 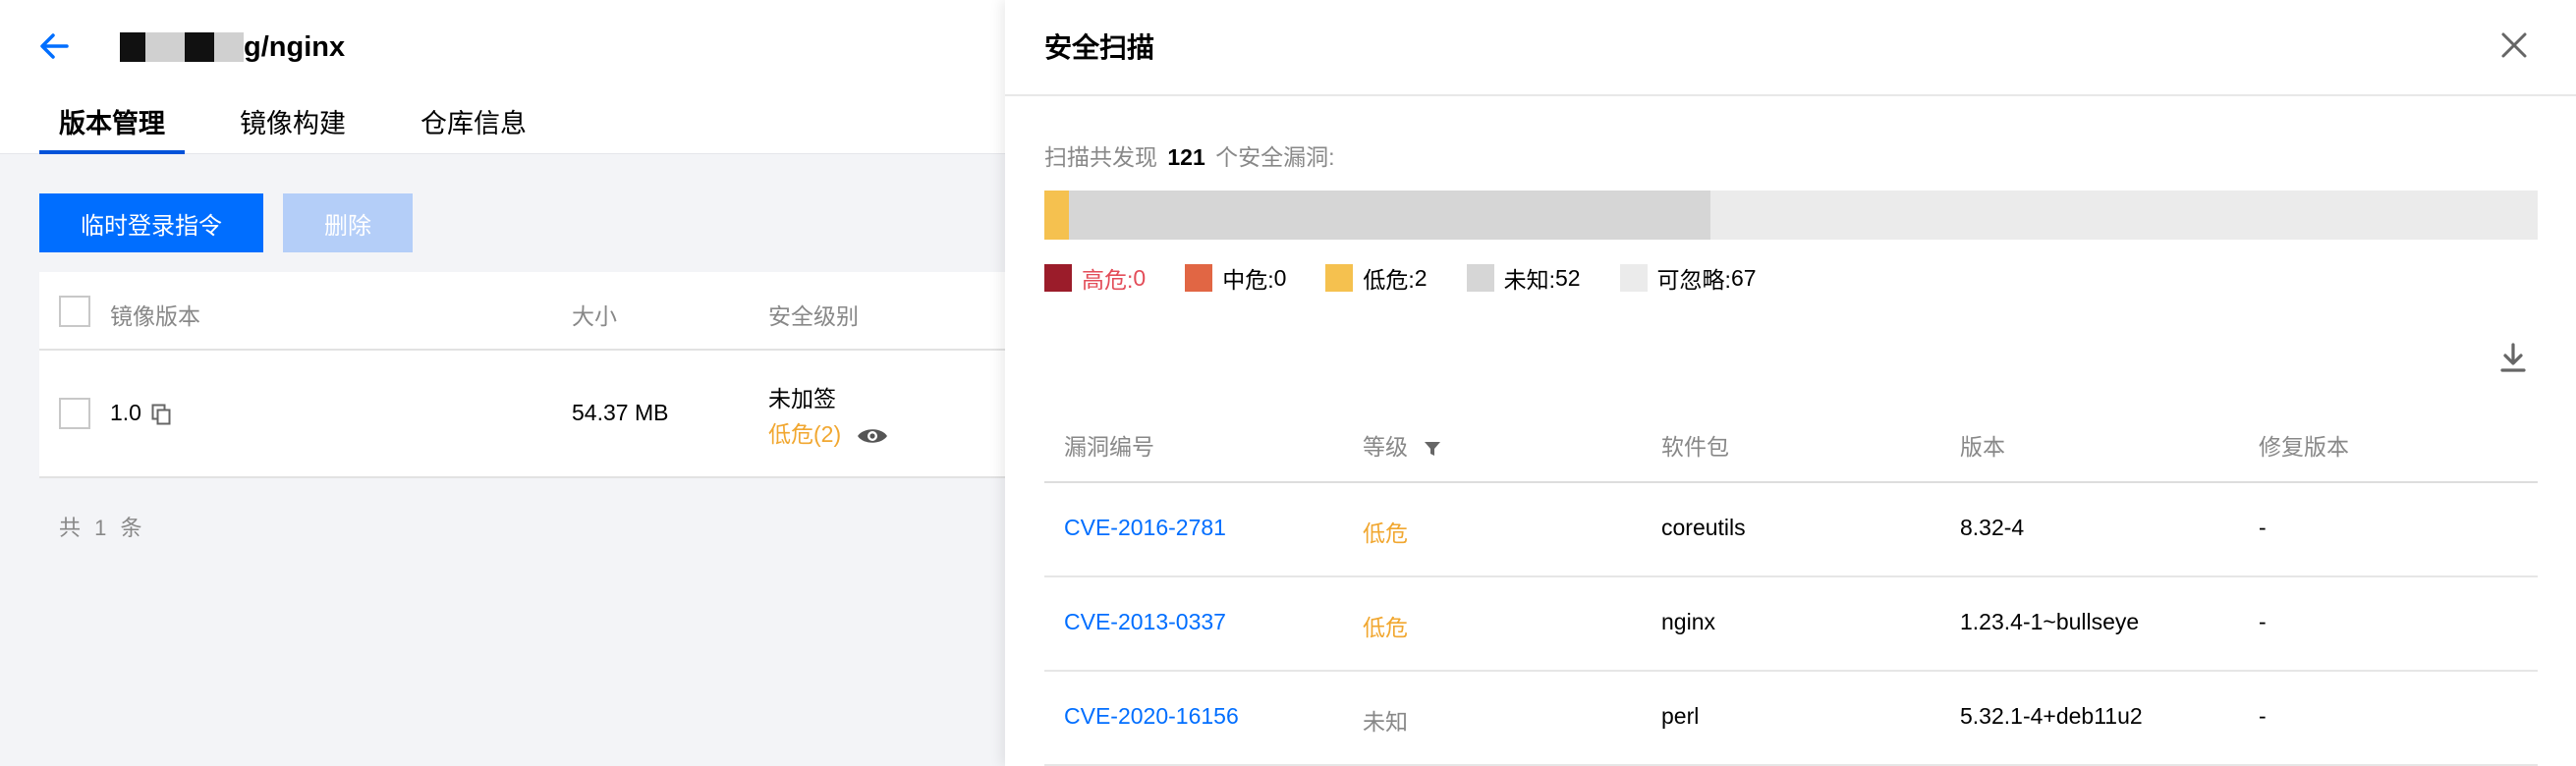 I want to click on legend-label: 可忽略:, so click(x=1693, y=280).